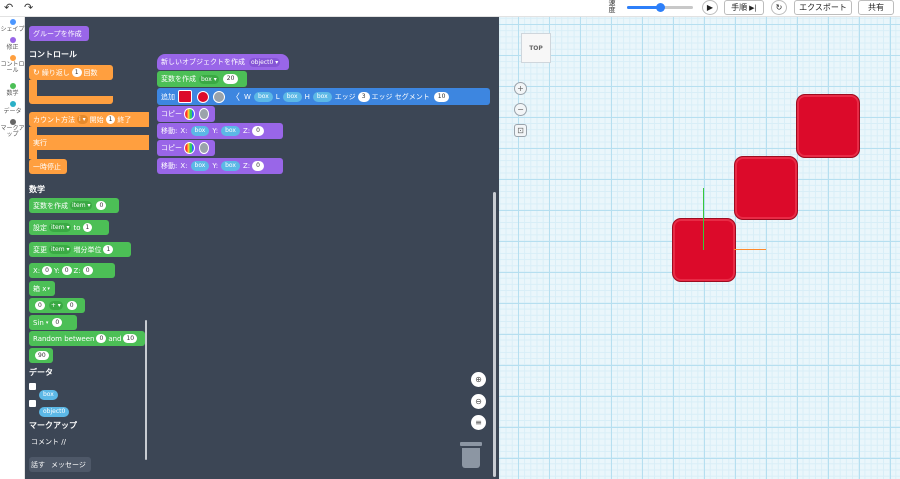 The image size is (900, 479). What do you see at coordinates (146, 390) in the screenshot?
I see `palette-scrollbar` at bounding box center [146, 390].